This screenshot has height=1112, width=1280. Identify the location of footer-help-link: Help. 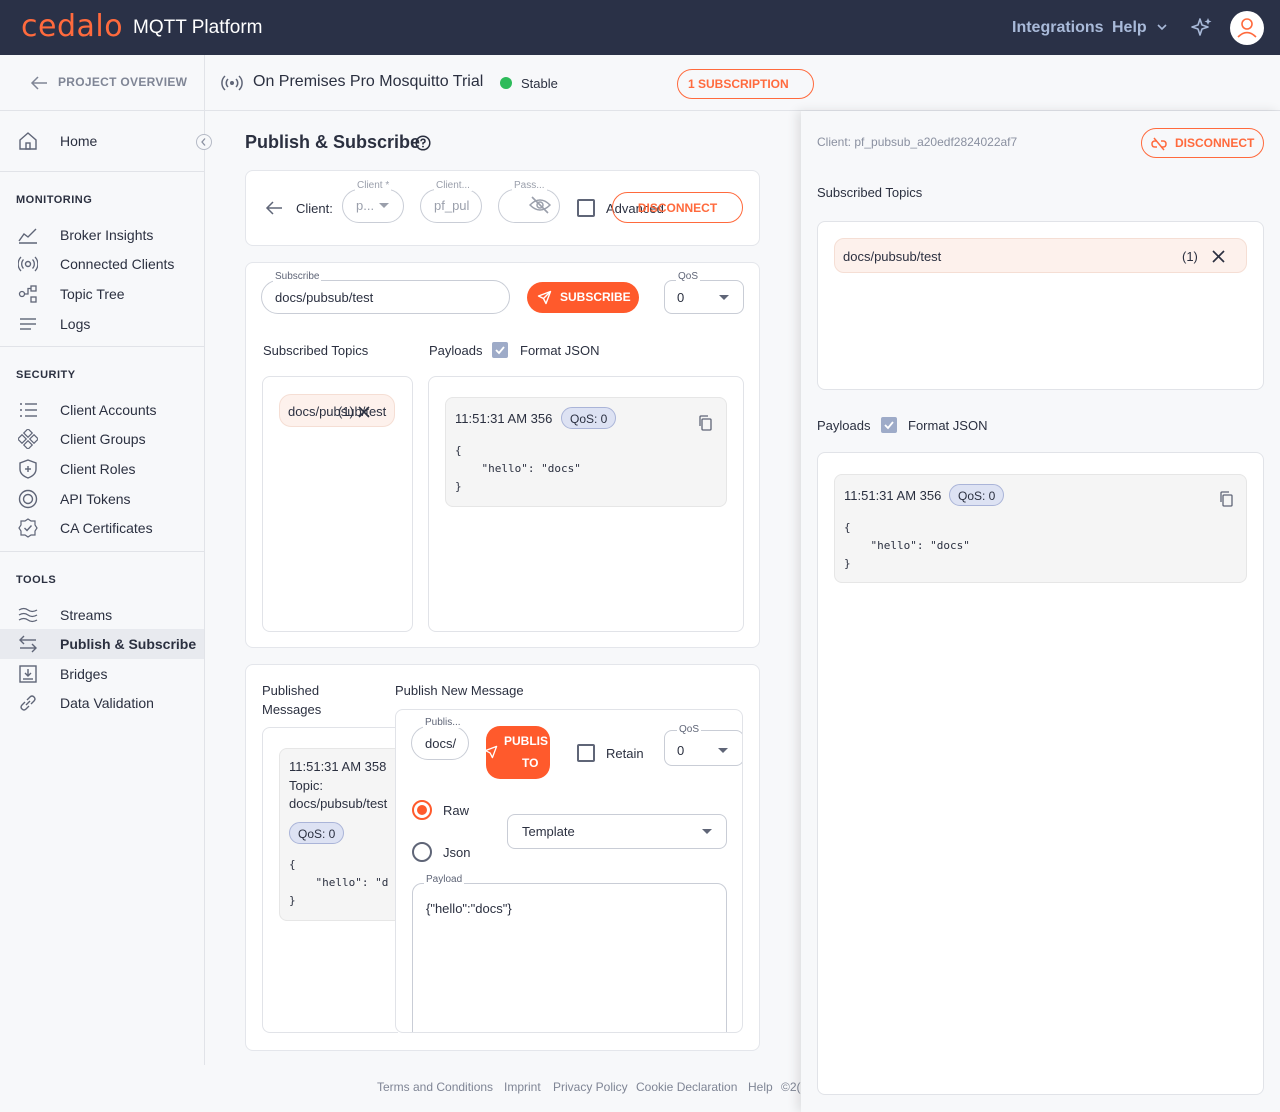
(760, 1087).